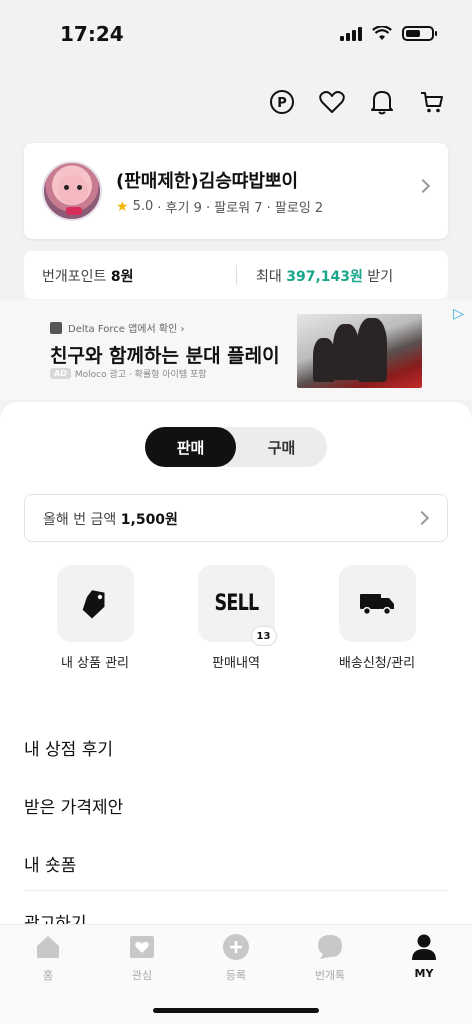  Describe the element at coordinates (424, 973) in the screenshot. I see `tab-my-label: MY` at that location.